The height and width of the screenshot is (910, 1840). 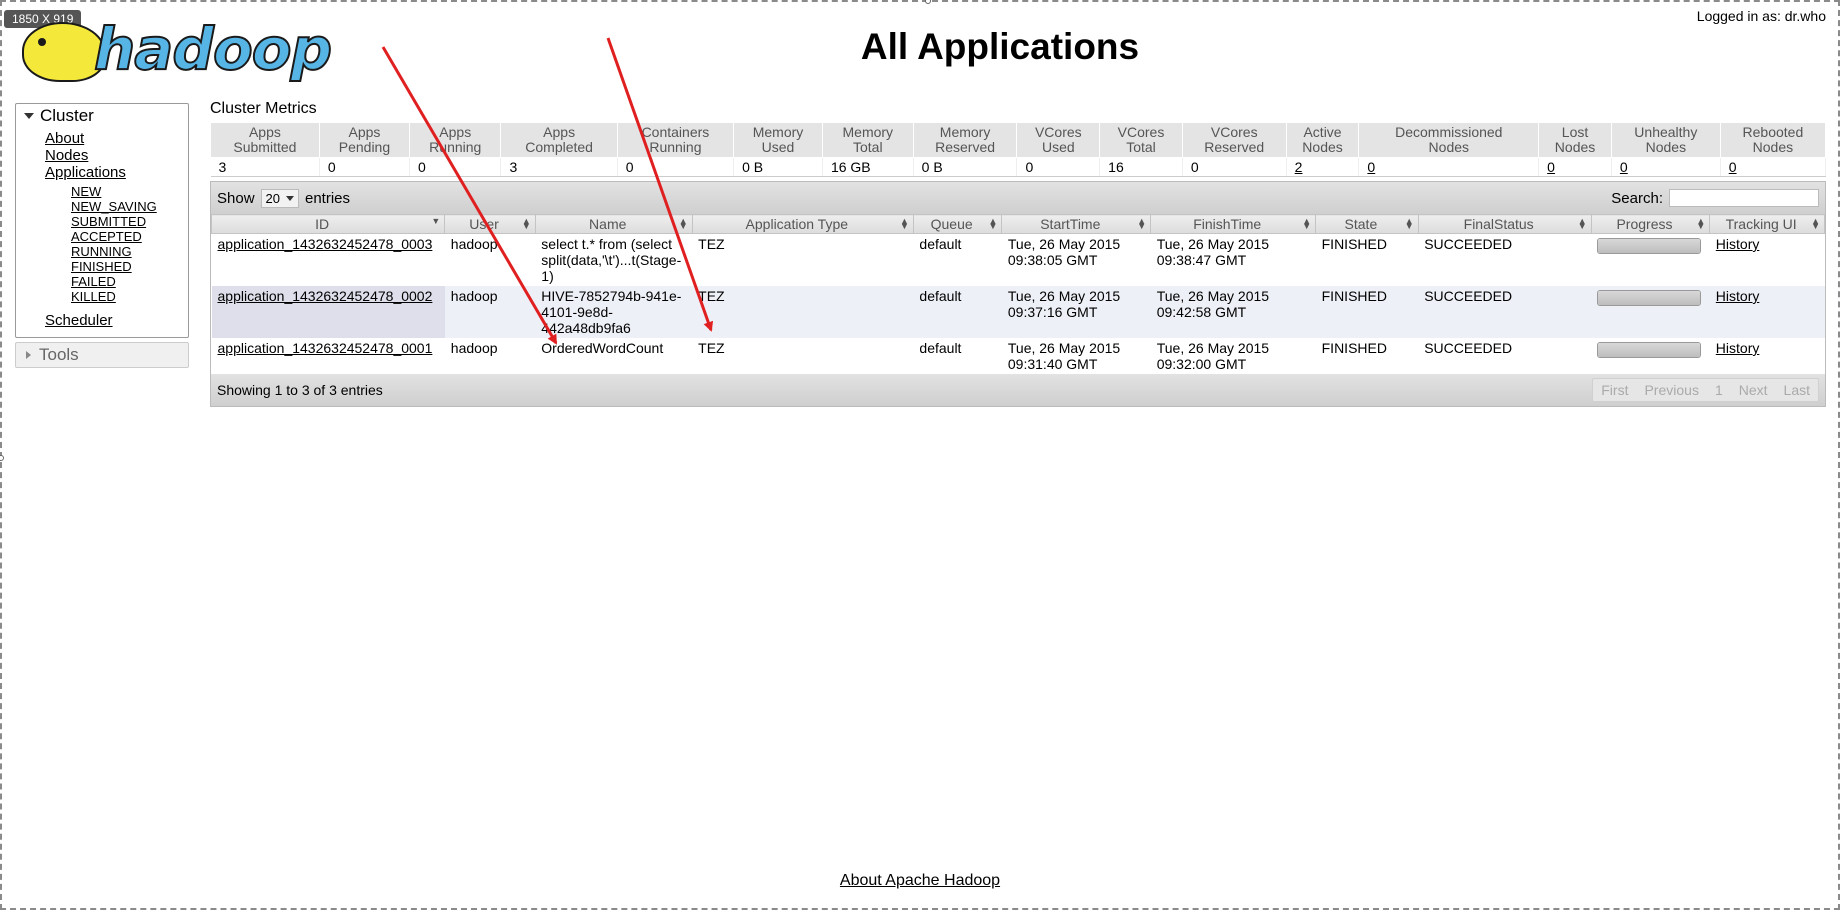 I want to click on nav-about: About, so click(x=116, y=138).